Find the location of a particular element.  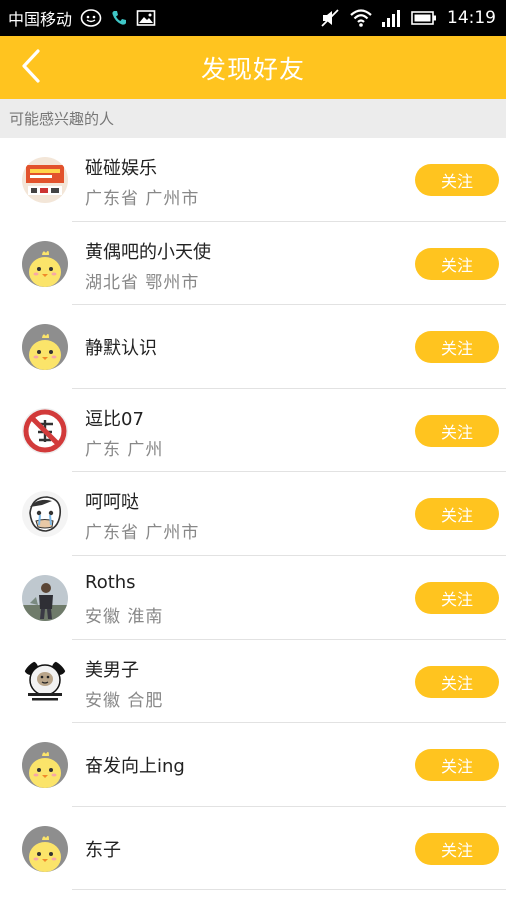

status-bar: 中国移动 14:19 is located at coordinates (253, 18).